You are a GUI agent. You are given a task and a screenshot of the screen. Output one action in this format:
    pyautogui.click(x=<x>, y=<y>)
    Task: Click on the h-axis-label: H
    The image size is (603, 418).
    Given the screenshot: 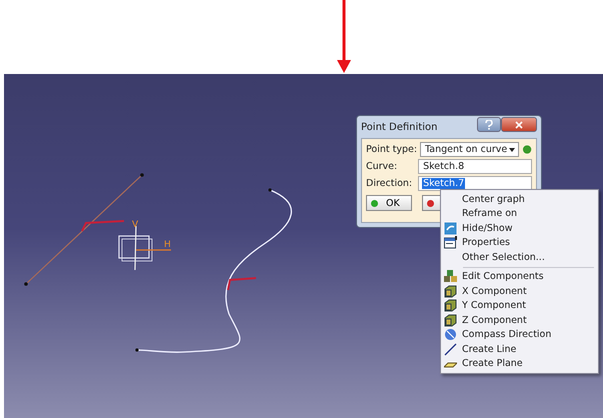 What is the action you would take?
    pyautogui.click(x=167, y=245)
    